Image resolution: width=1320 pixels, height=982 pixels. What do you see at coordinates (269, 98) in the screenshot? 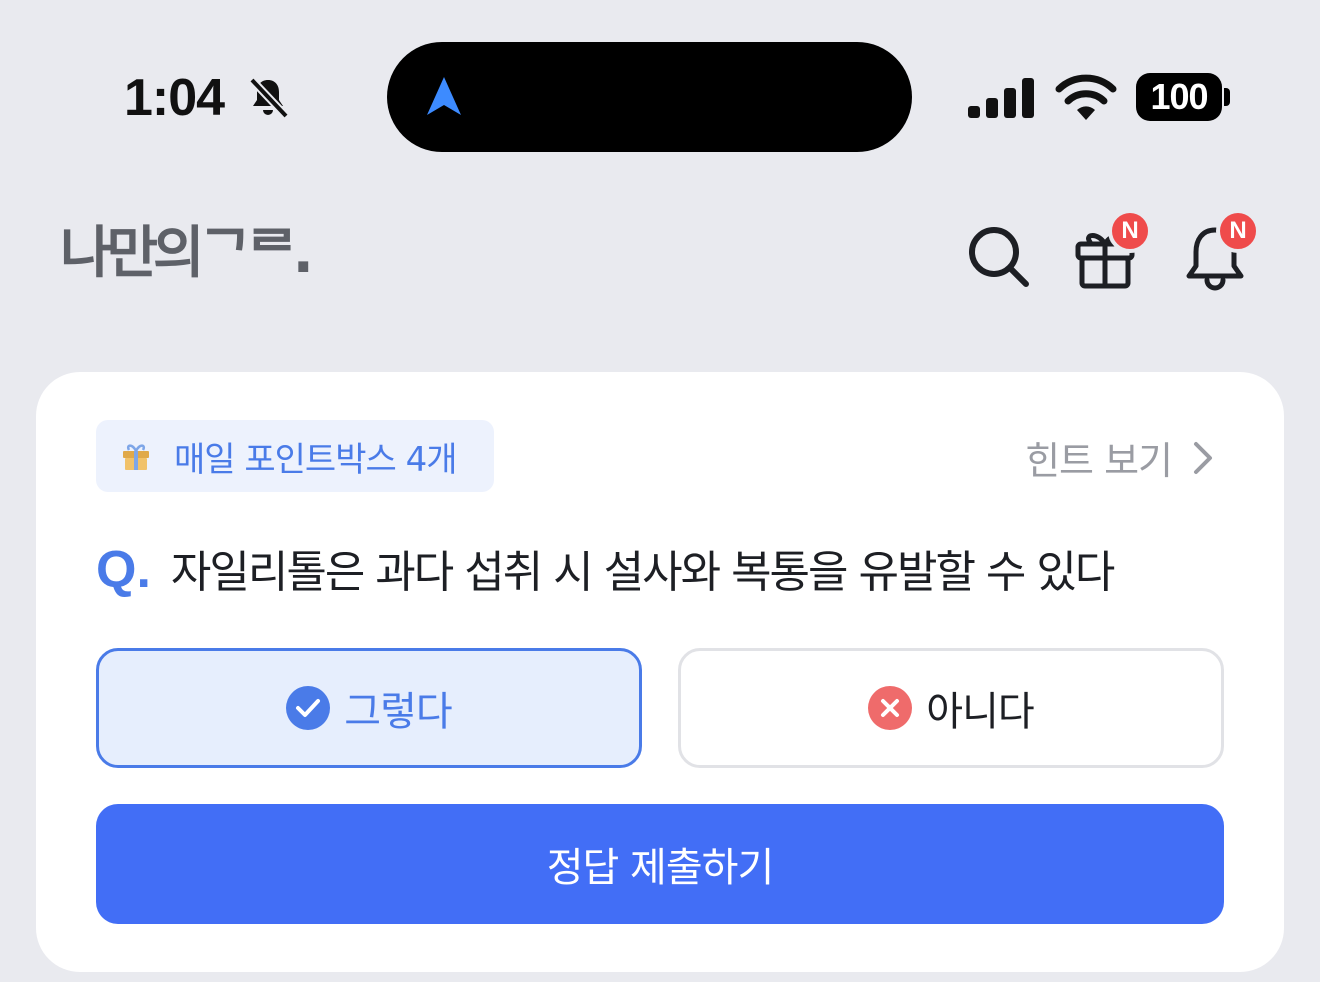
I see `bell-muted-icon` at bounding box center [269, 98].